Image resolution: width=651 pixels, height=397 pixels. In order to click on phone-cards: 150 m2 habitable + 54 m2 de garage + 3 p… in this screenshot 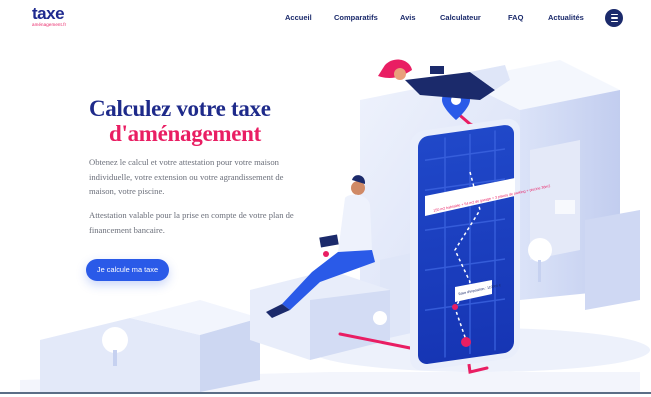, I will do `click(492, 240)`.